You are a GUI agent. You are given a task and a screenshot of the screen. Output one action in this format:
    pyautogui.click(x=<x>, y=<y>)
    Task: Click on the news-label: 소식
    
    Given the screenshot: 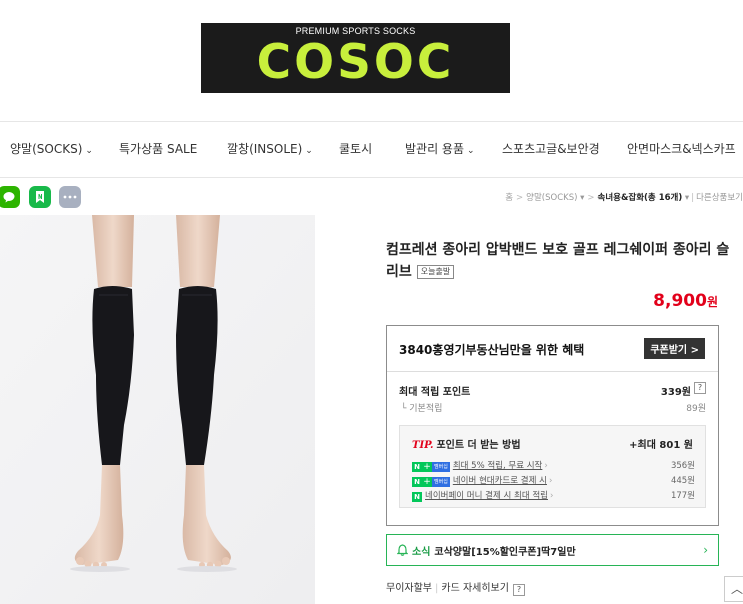 What is the action you would take?
    pyautogui.click(x=421, y=552)
    